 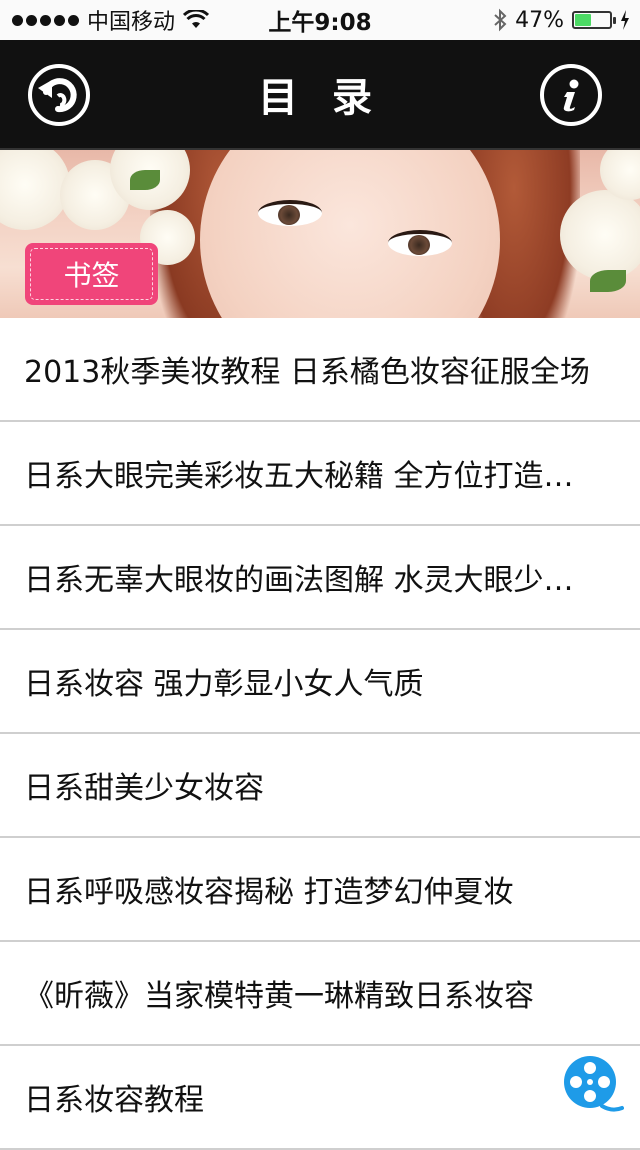 What do you see at coordinates (583, 20) in the screenshot?
I see `battery-level-fill` at bounding box center [583, 20].